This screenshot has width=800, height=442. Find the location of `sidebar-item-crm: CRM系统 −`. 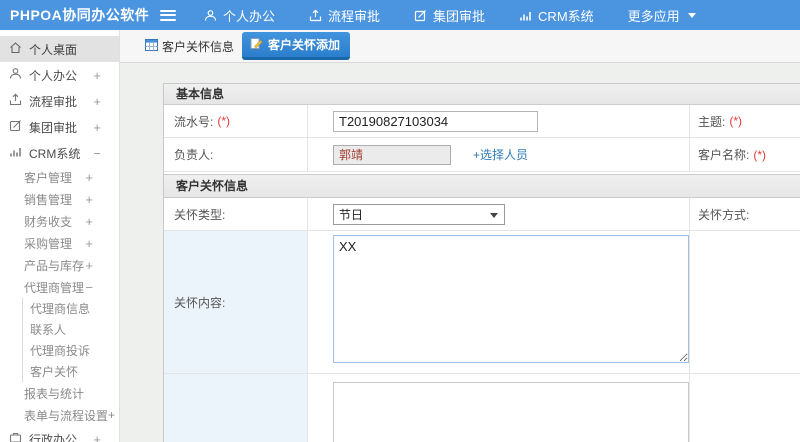

sidebar-item-crm: CRM系统 − is located at coordinates (59, 153).